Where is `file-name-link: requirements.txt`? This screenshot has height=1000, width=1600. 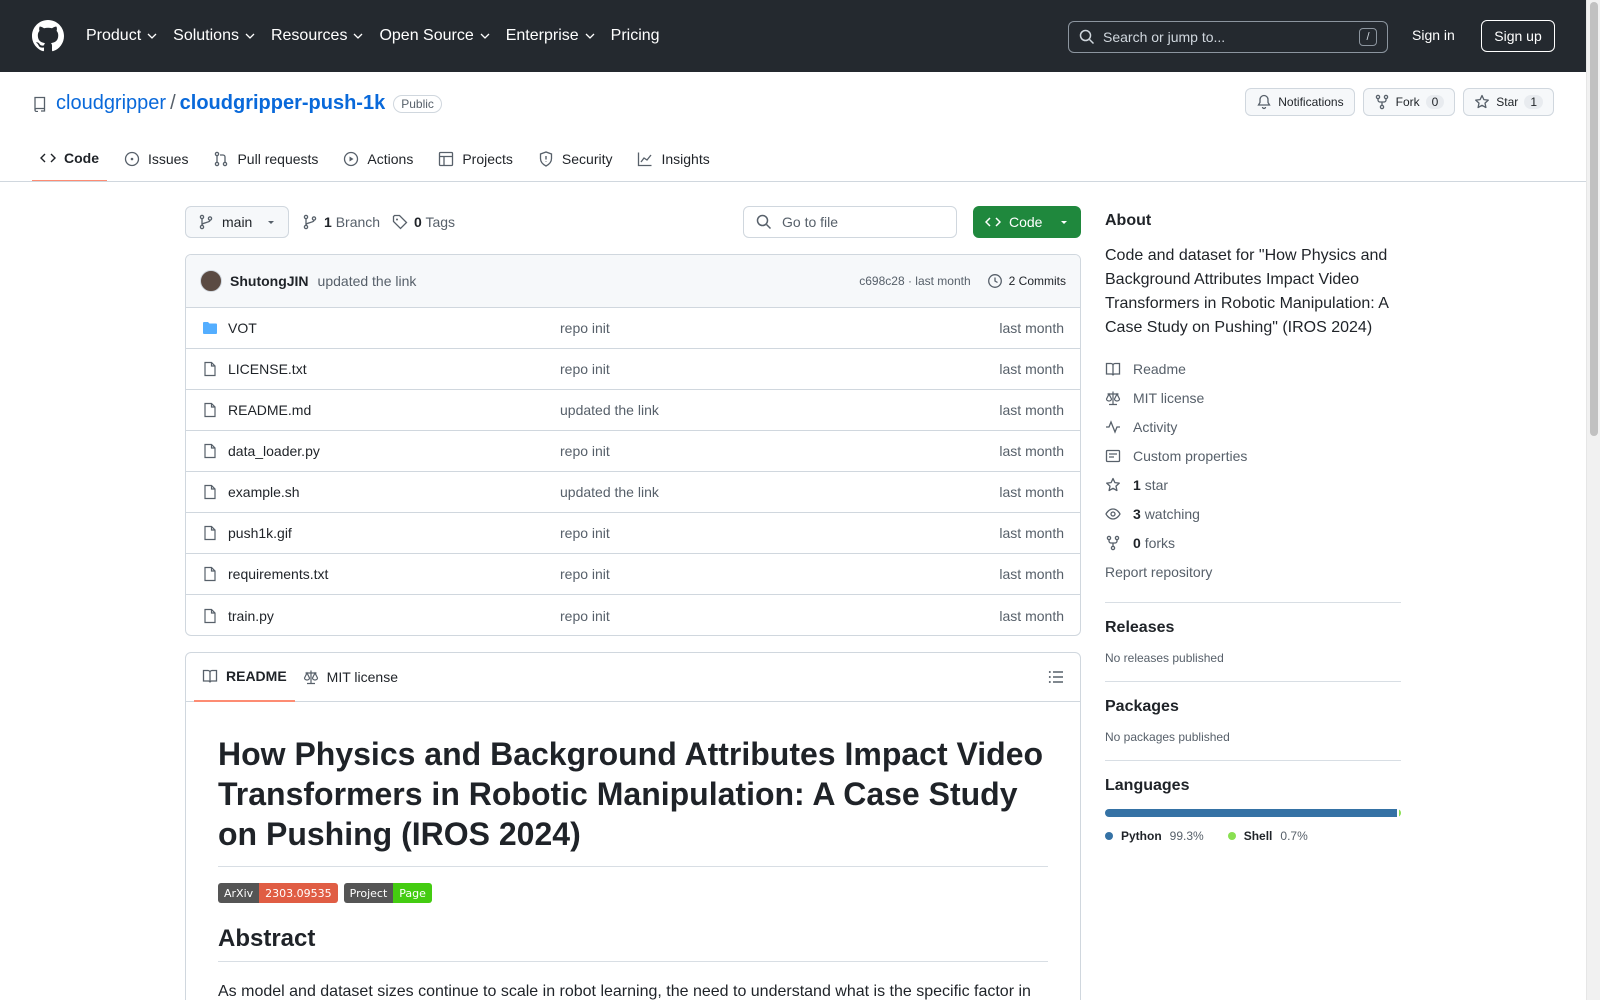 file-name-link: requirements.txt is located at coordinates (394, 574).